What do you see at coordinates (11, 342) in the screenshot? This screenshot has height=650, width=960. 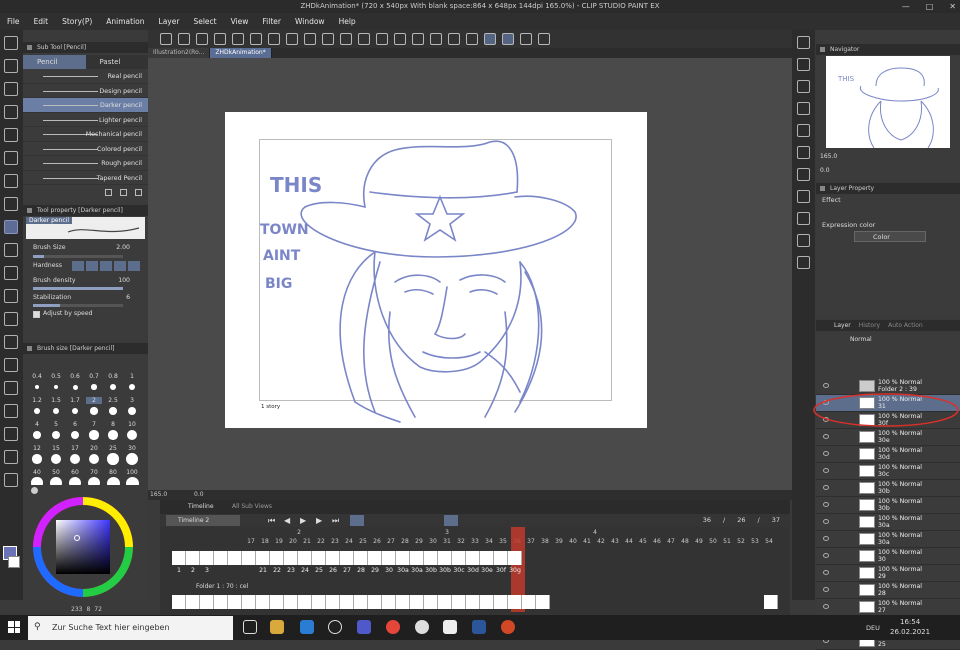 I see `fill-tool-icon` at bounding box center [11, 342].